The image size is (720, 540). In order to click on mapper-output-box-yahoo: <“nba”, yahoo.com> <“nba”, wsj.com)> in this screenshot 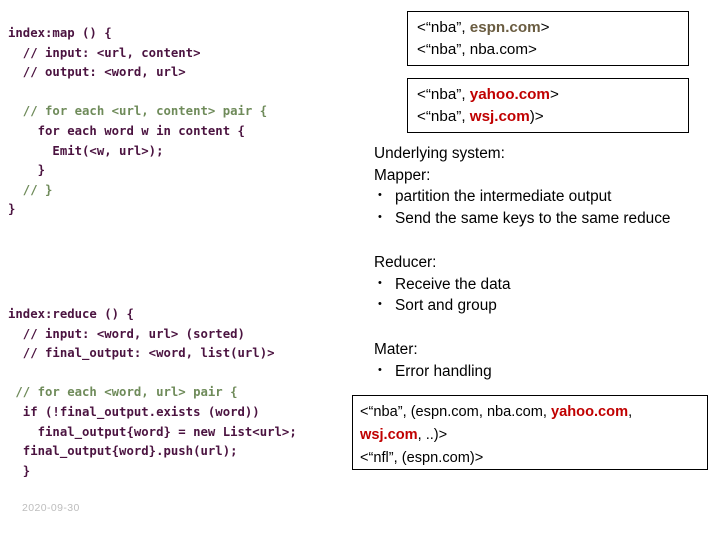, I will do `click(548, 105)`.